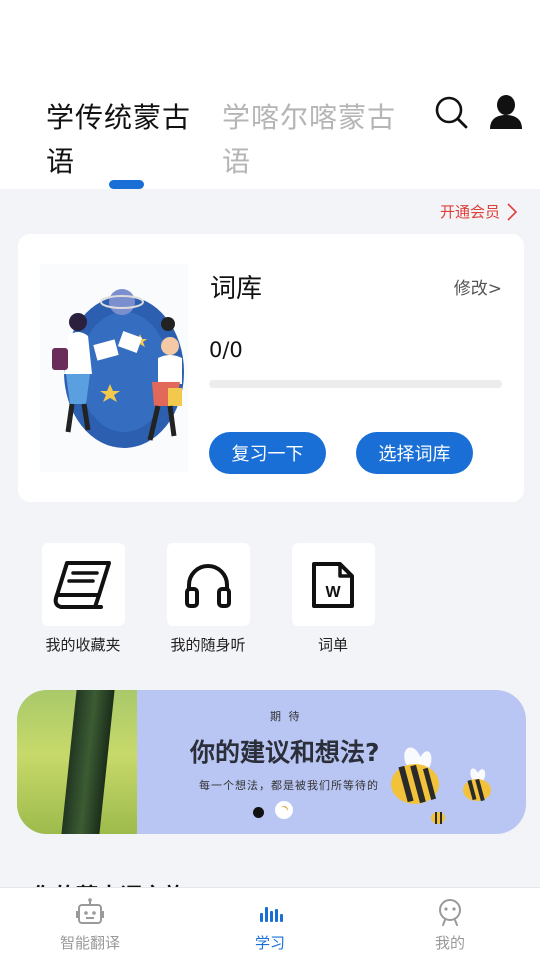 The height and width of the screenshot is (960, 540). What do you see at coordinates (114, 368) in the screenshot?
I see `students-illustration` at bounding box center [114, 368].